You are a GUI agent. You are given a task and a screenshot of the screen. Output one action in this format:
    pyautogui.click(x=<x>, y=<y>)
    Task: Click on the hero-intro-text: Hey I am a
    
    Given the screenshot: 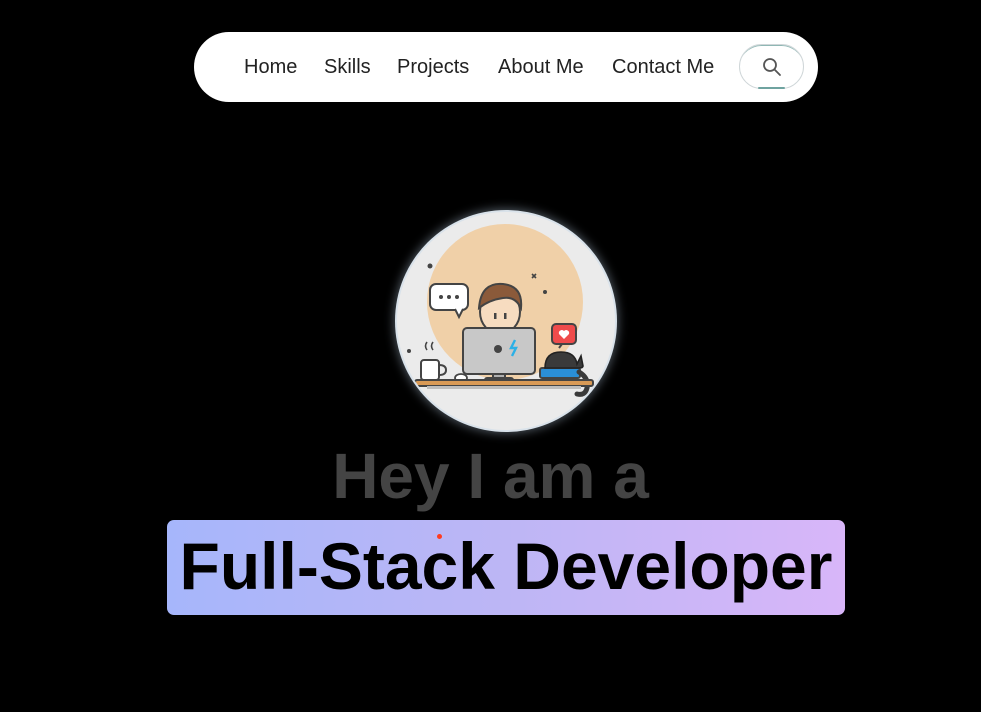 What is the action you would take?
    pyautogui.click(x=490, y=476)
    